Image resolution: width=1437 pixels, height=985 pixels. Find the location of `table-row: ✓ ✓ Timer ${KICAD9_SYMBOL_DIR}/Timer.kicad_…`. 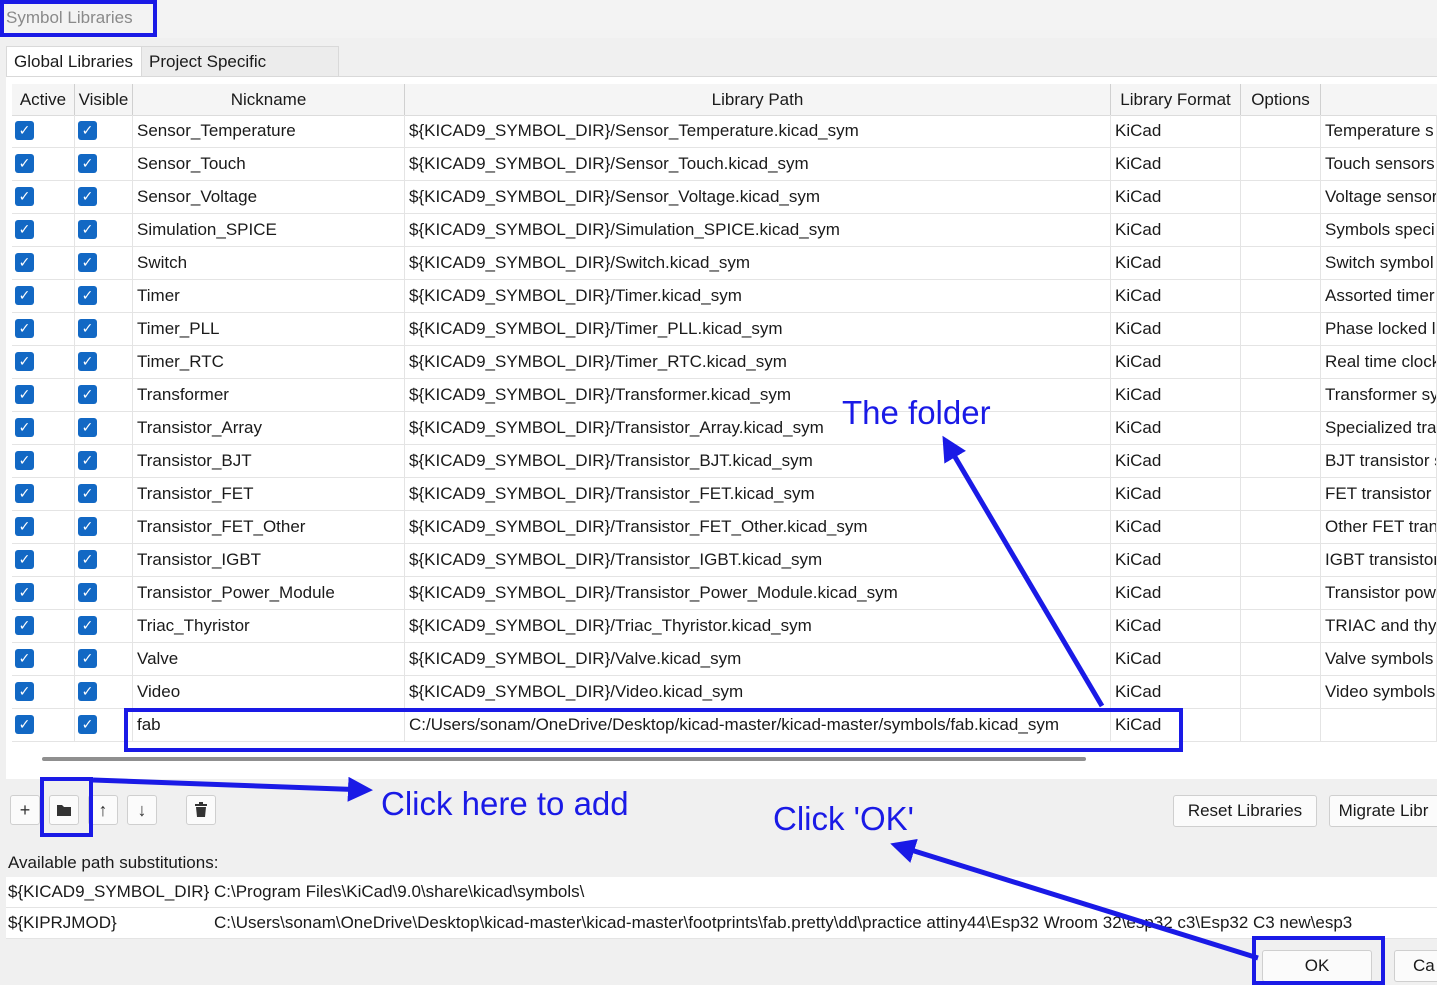

table-row: ✓ ✓ Timer ${KICAD9_SYMBOL_DIR}/Timer.kicad_… is located at coordinates (724, 296).